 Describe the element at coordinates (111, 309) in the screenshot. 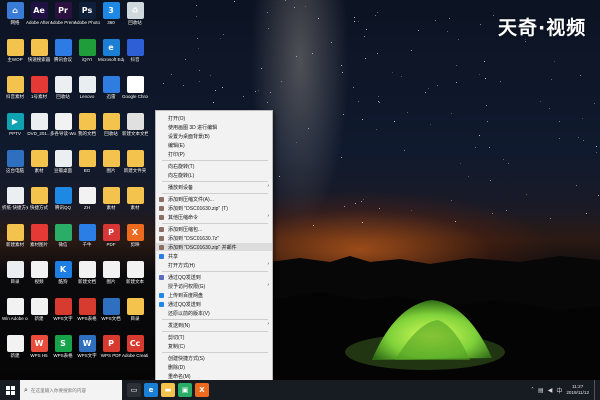

I see `desktop-icon: WPS文档` at that location.